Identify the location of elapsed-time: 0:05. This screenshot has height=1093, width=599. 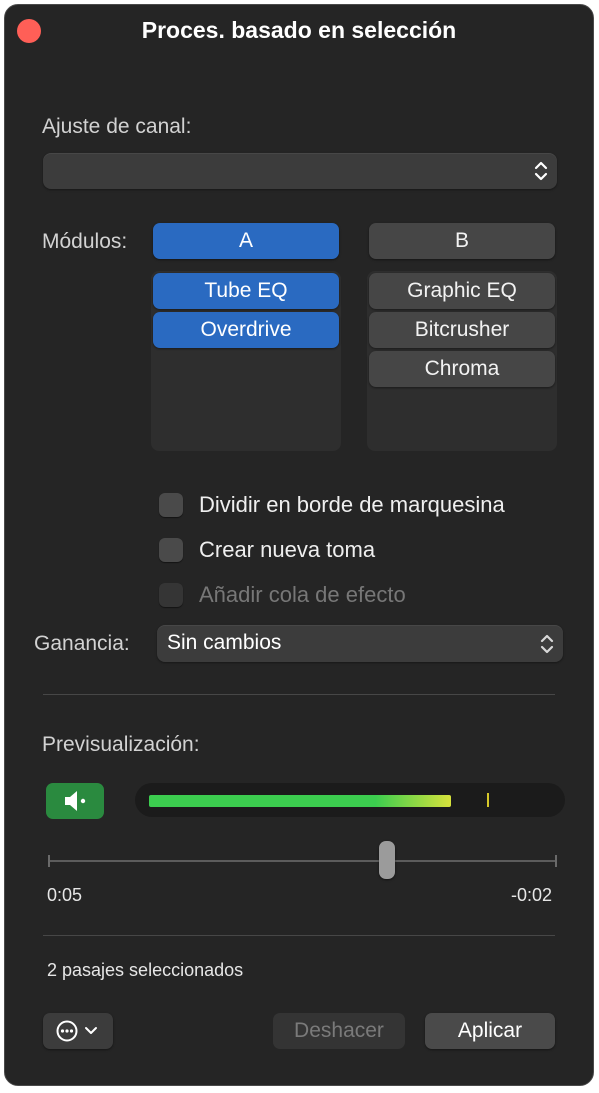
(65, 895).